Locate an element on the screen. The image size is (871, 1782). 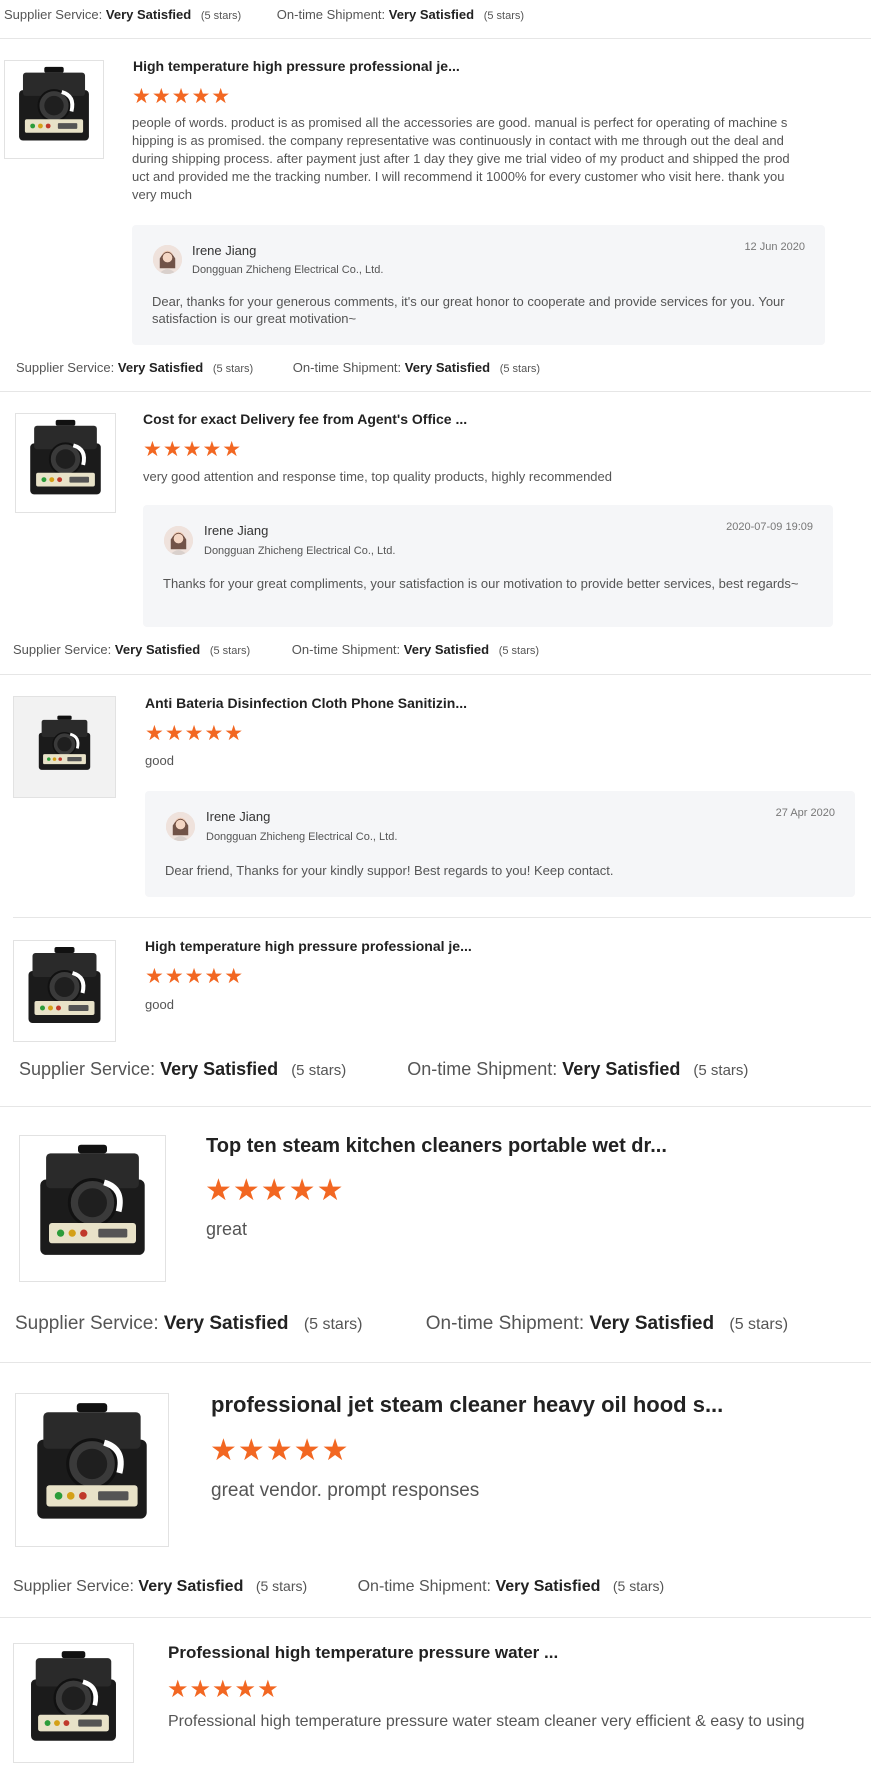
reply-date: 2020-07-09 19:09 is located at coordinates (769, 527).